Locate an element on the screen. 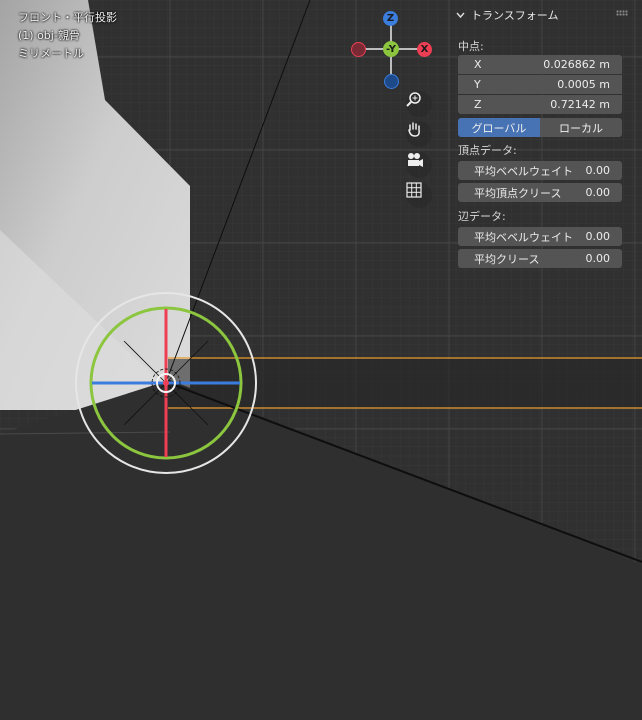 Image resolution: width=642 pixels, height=720 pixels. median-y-field: Y 0.0005 m is located at coordinates (540, 84).